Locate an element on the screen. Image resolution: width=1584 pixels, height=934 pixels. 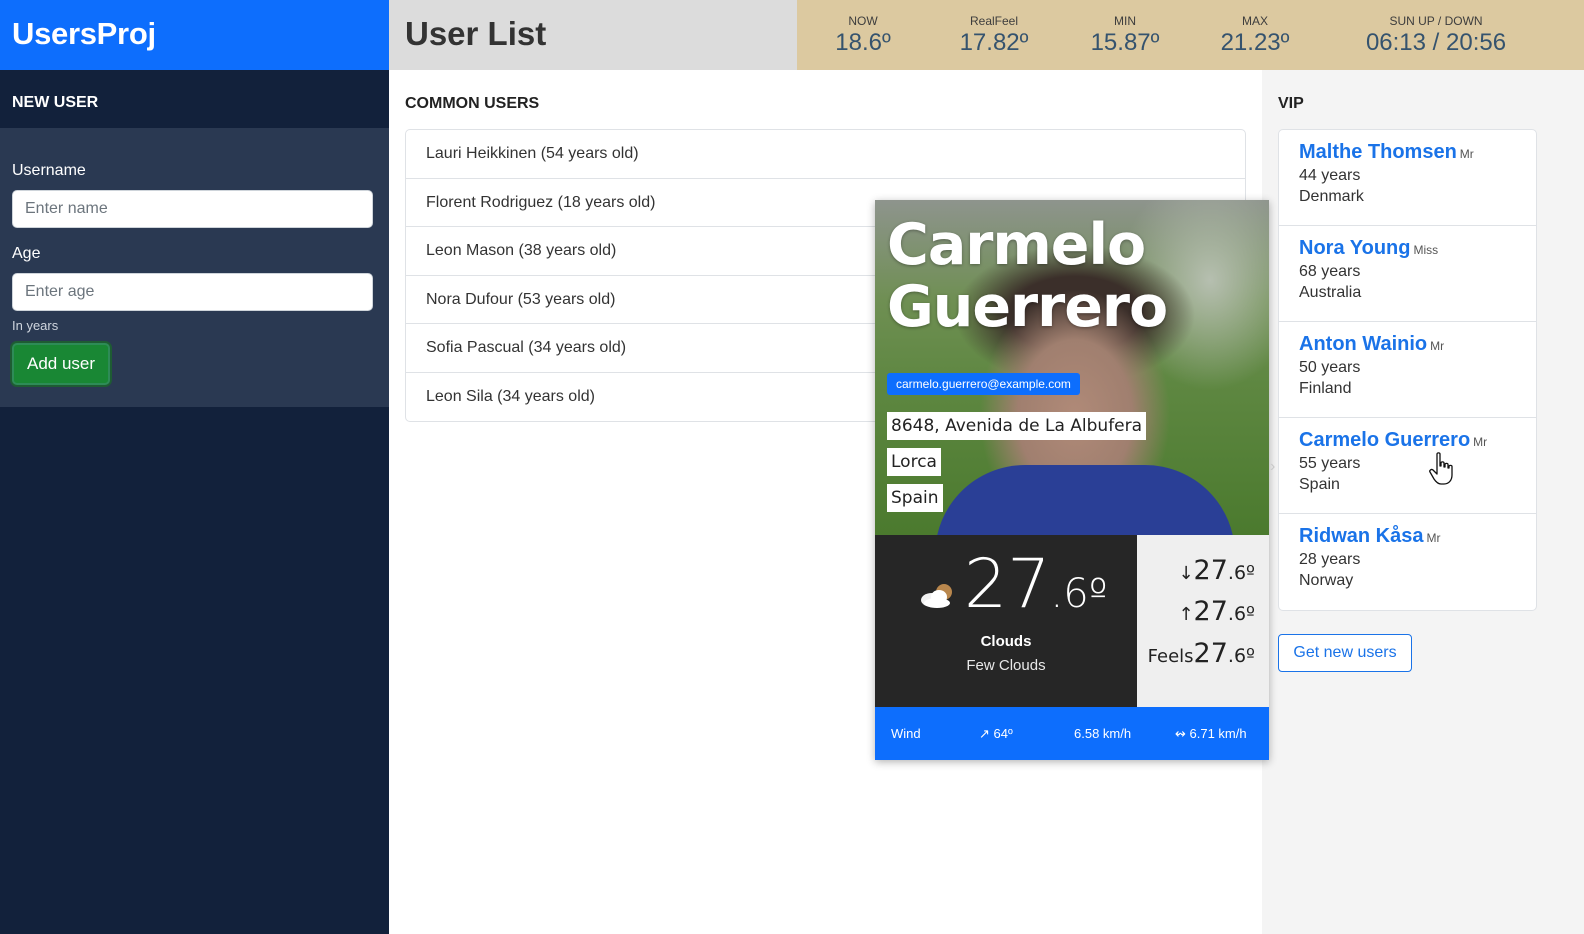
get-new-users-button: Get new users is located at coordinates (1345, 653).